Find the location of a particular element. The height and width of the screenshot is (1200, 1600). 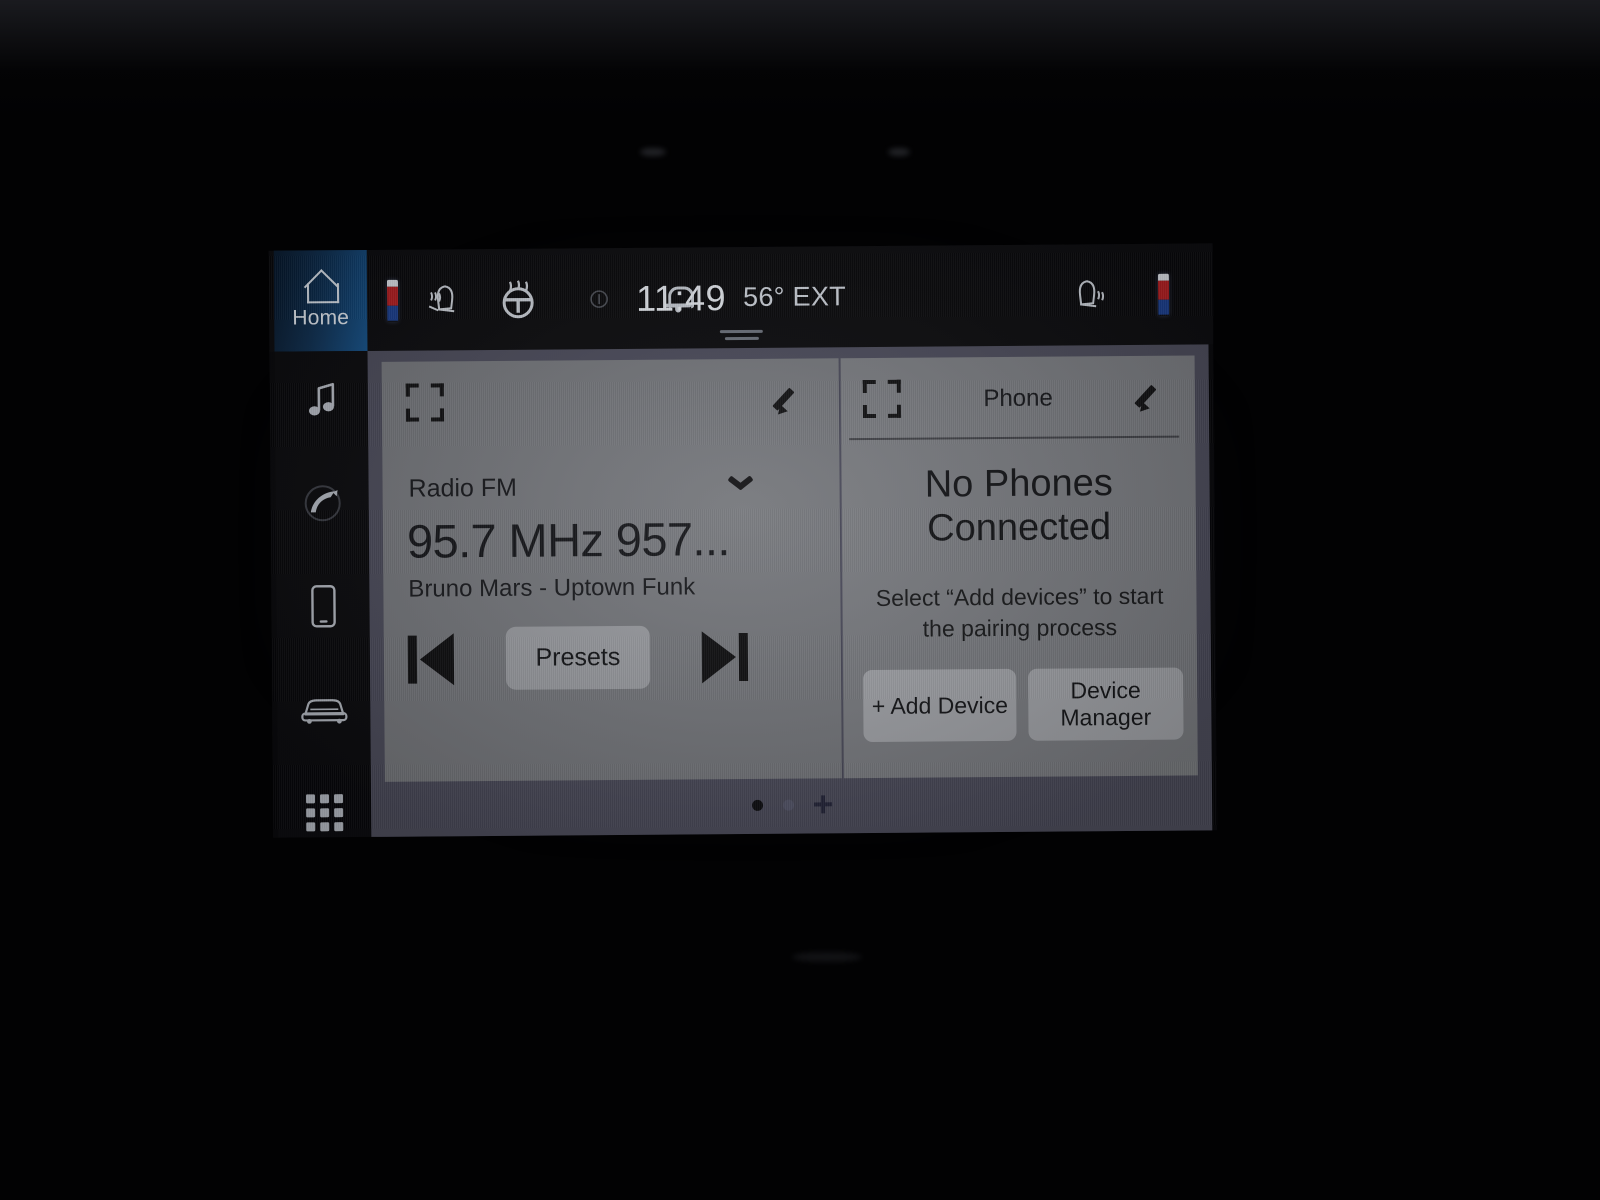

status-bar: Home 11:49 56° EXT is located at coordinates (741, 297).